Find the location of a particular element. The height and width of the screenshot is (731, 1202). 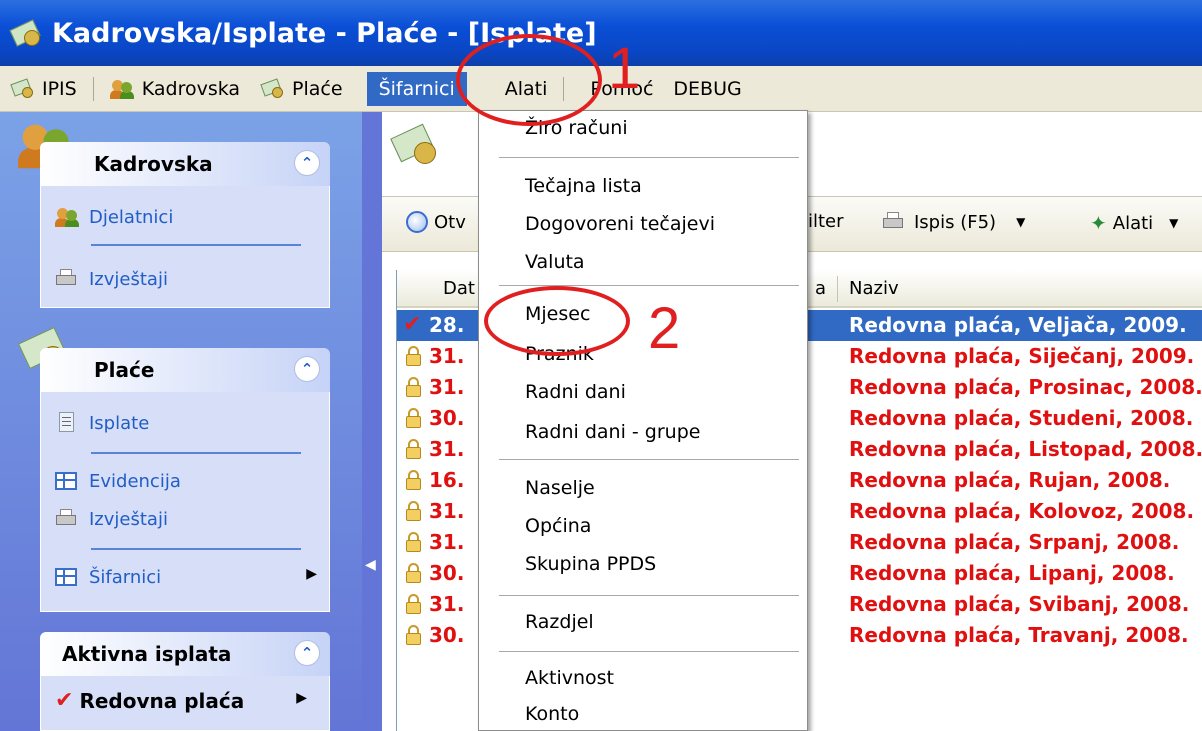

menu-item-opcina: Općina is located at coordinates (558, 526).